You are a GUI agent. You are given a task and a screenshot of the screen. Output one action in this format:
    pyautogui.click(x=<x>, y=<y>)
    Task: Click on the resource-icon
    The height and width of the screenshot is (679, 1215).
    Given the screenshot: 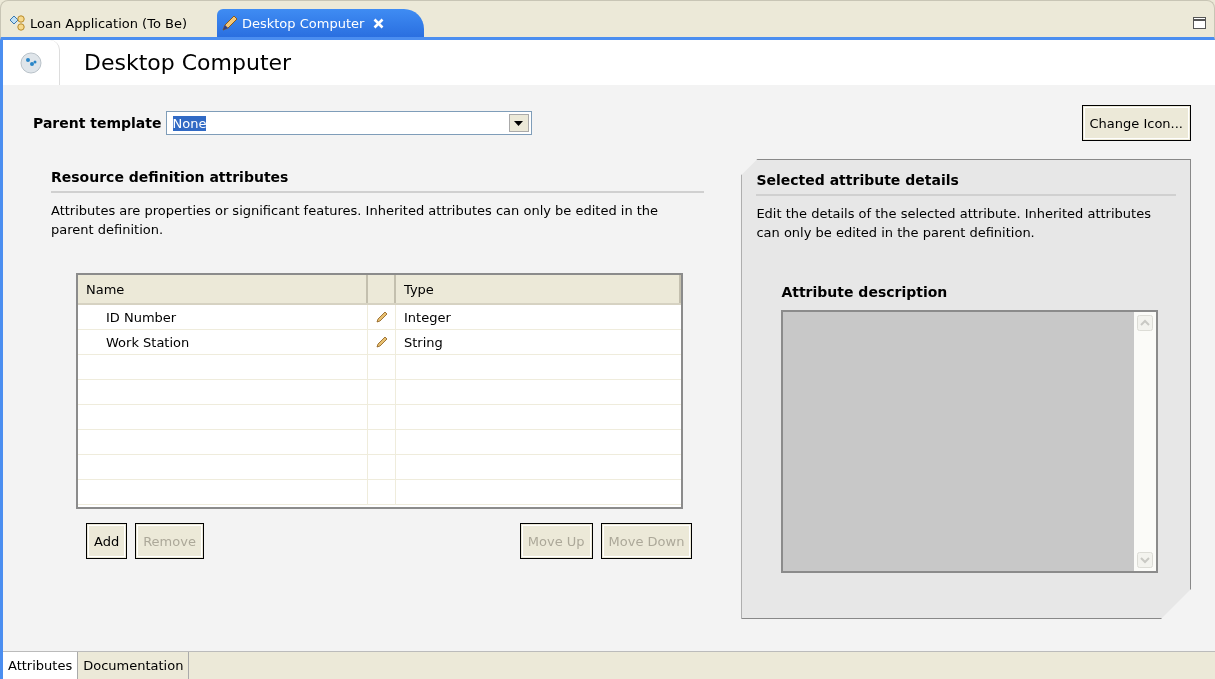 What is the action you would take?
    pyautogui.click(x=31, y=62)
    